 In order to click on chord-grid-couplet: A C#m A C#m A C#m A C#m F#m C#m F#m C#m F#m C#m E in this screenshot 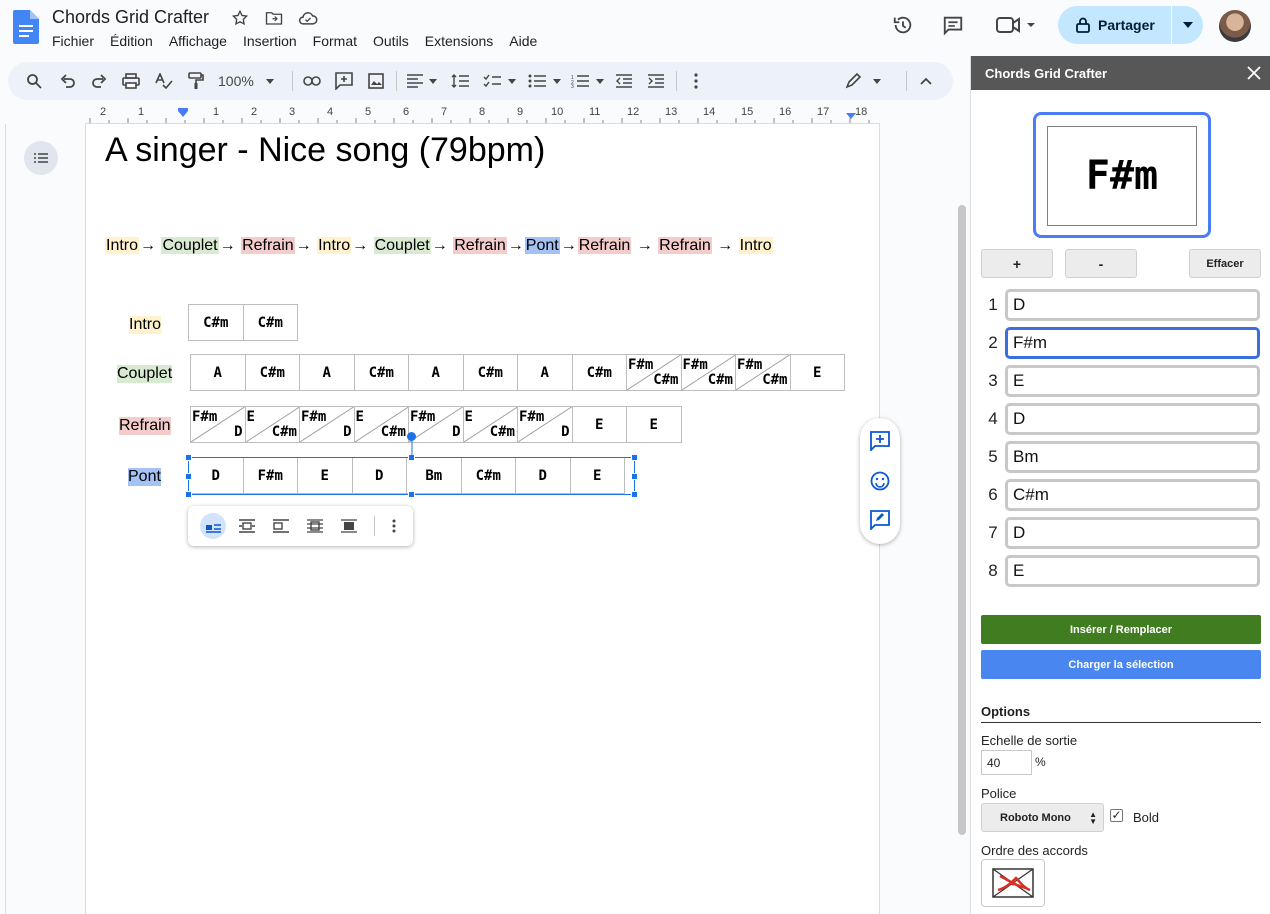, I will do `click(517, 372)`.